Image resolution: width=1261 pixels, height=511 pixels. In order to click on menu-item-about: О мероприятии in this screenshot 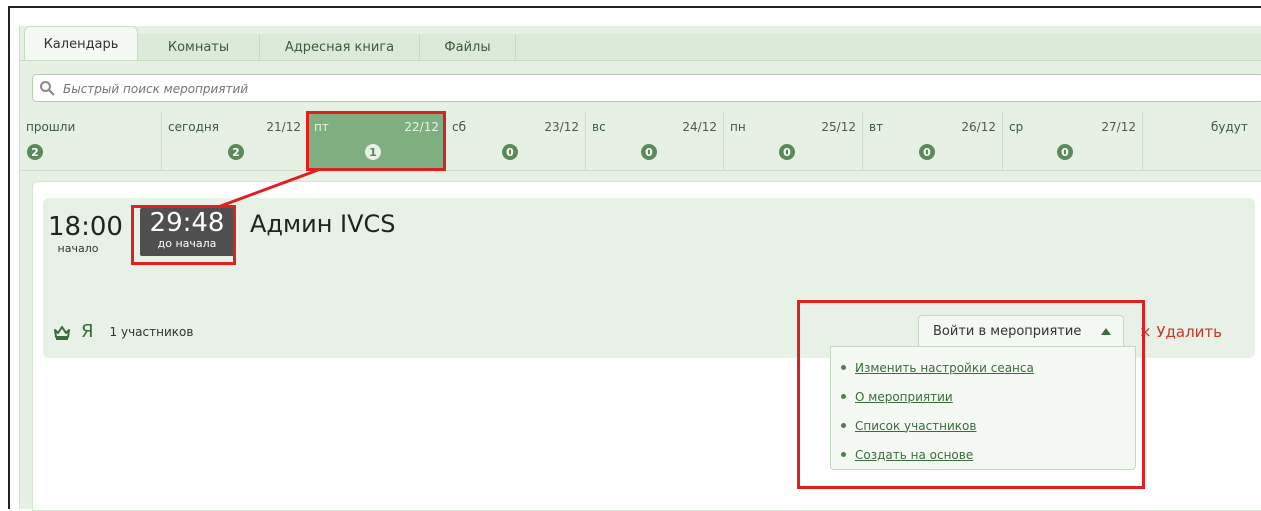, I will do `click(983, 396)`.